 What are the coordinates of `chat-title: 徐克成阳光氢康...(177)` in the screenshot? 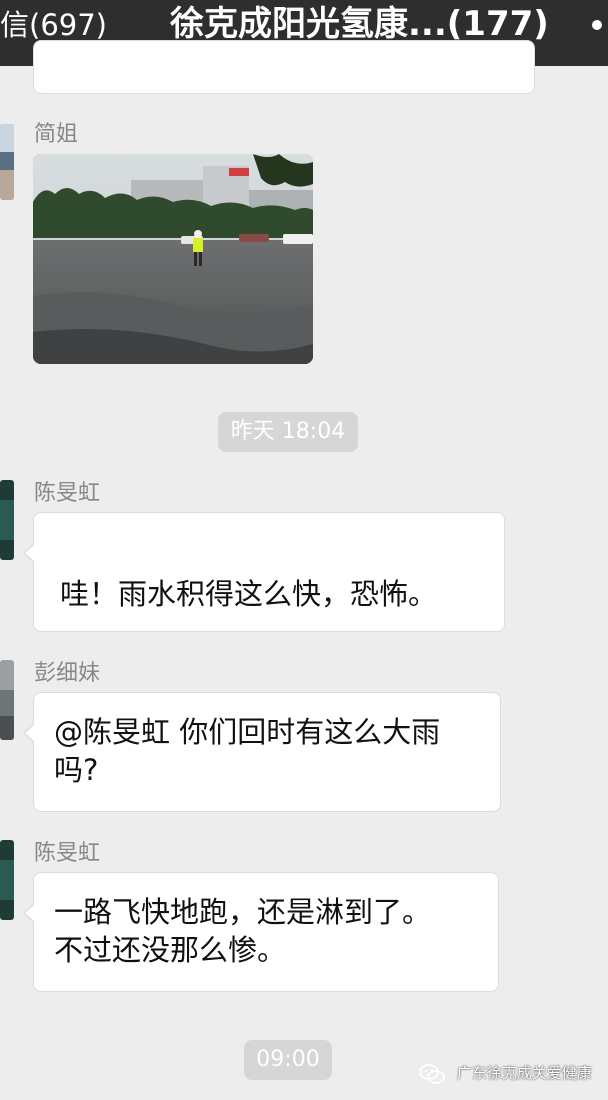 It's located at (359, 24).